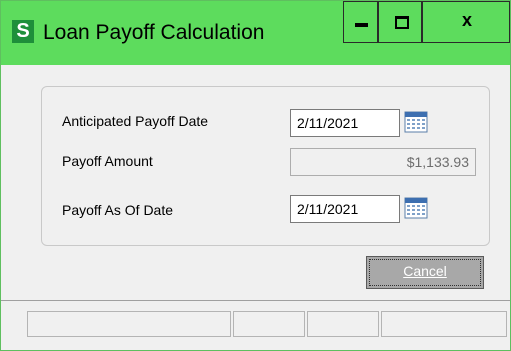 The height and width of the screenshot is (351, 511). What do you see at coordinates (345, 209) in the screenshot?
I see `payoff-as-of-date-field: 2/11/2021` at bounding box center [345, 209].